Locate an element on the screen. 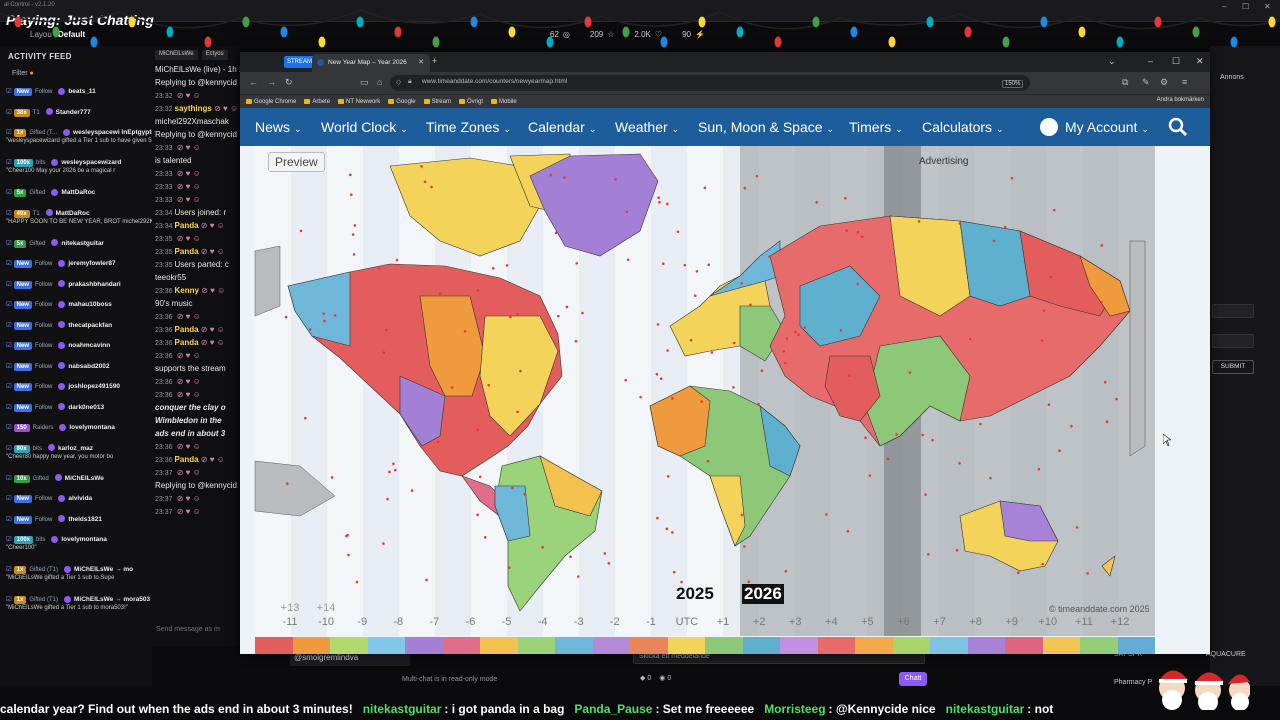  minimize-icon: – is located at coordinates (1224, 6).